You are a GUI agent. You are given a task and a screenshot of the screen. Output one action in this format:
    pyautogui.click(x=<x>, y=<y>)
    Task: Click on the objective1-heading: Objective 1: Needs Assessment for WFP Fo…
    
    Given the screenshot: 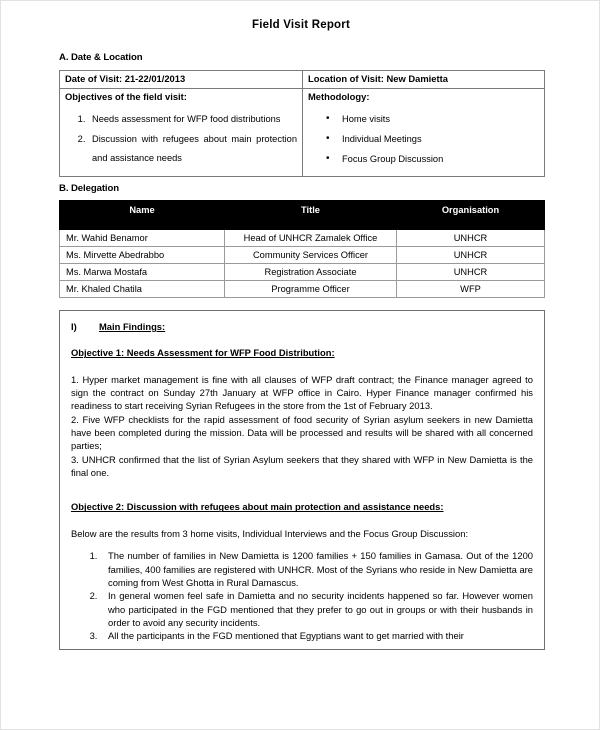 What is the action you would take?
    pyautogui.click(x=203, y=353)
    